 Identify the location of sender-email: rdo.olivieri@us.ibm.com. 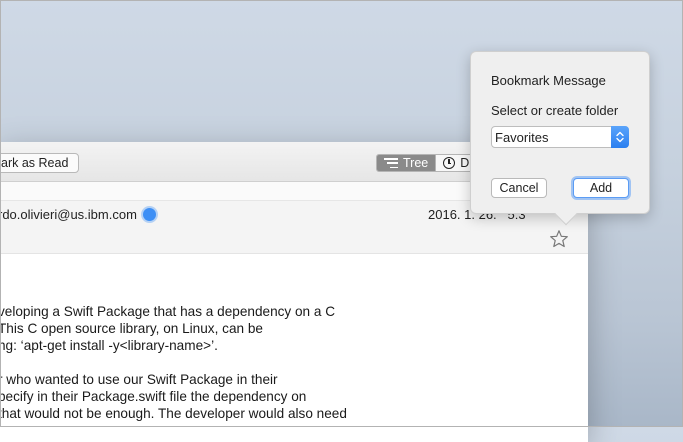
(68, 214).